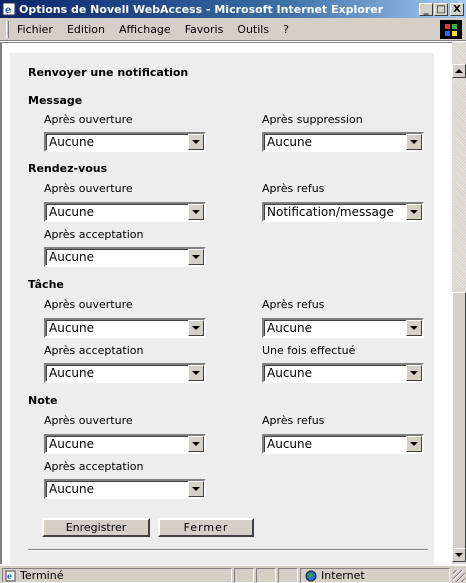 Image resolution: width=466 pixels, height=583 pixels. I want to click on windows-logo-icon, so click(451, 29).